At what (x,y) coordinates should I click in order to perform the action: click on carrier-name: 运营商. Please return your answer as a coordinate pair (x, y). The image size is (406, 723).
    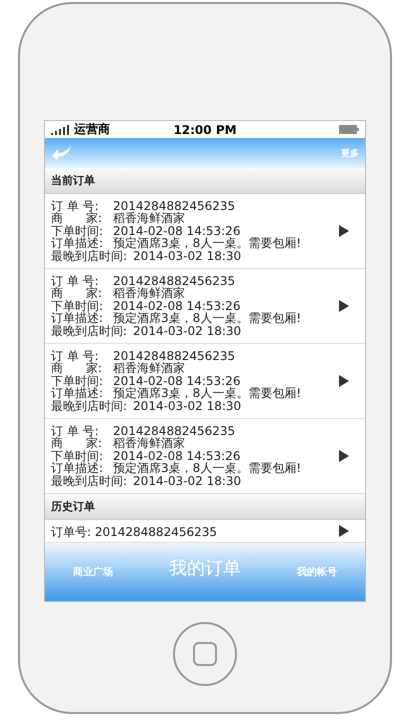
    Looking at the image, I should click on (92, 129).